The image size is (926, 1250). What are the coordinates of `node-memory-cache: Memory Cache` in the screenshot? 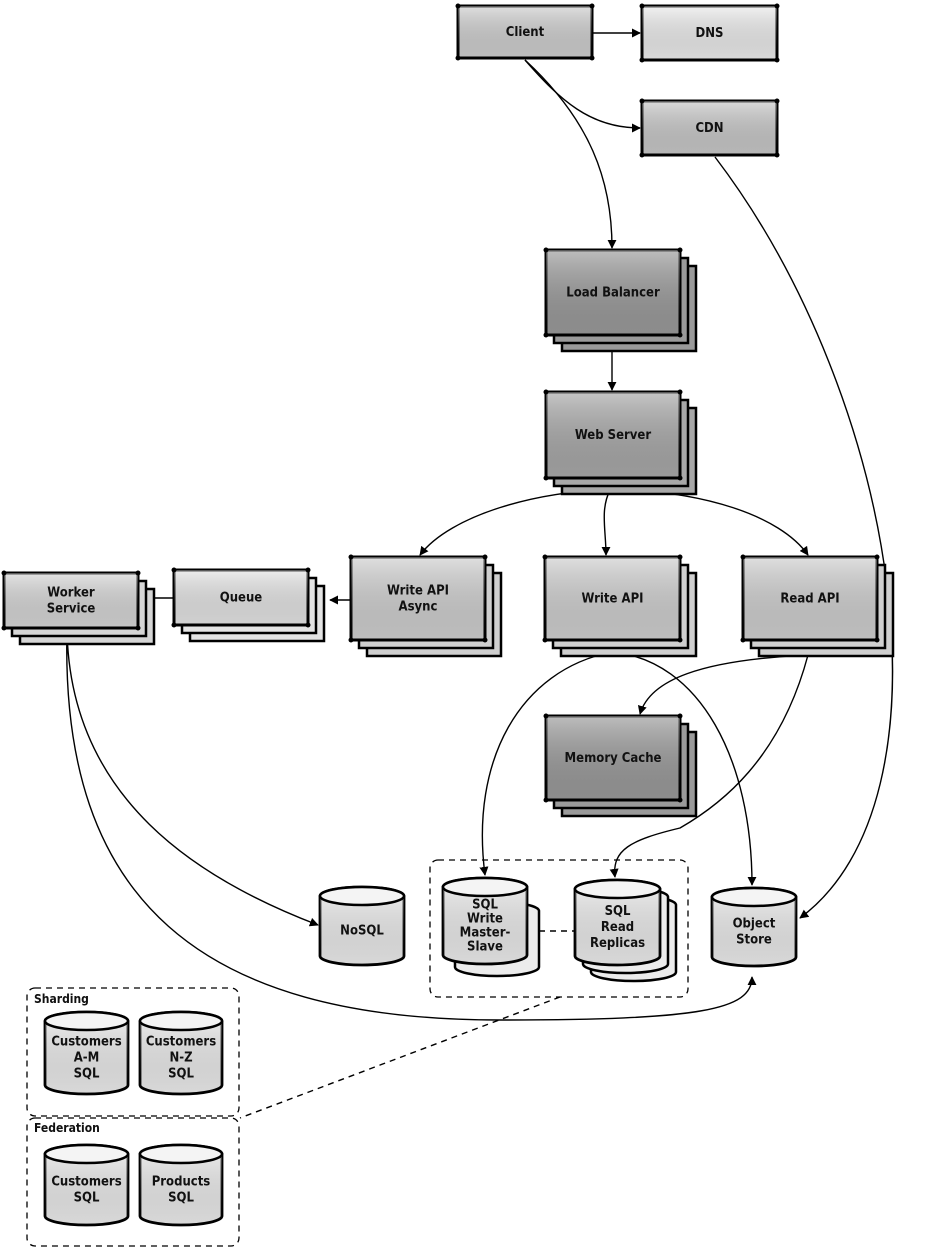 It's located at (620, 765).